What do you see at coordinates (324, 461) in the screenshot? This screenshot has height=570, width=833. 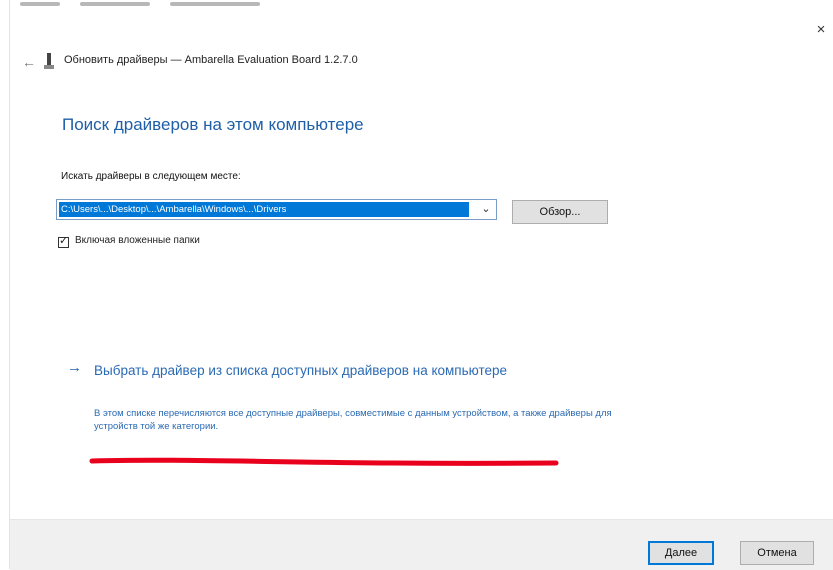 I see `red-underline-annotation` at bounding box center [324, 461].